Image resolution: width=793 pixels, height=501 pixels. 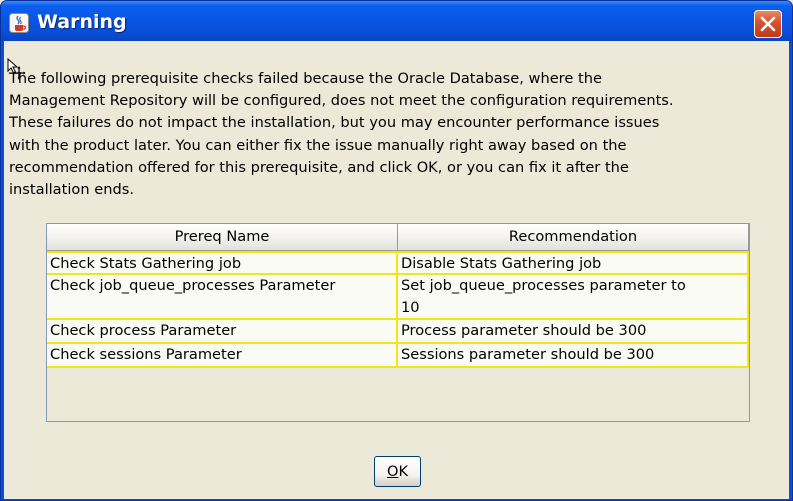 I want to click on table-cell-prereq-name: Check Stats Gathering job, so click(x=222, y=263).